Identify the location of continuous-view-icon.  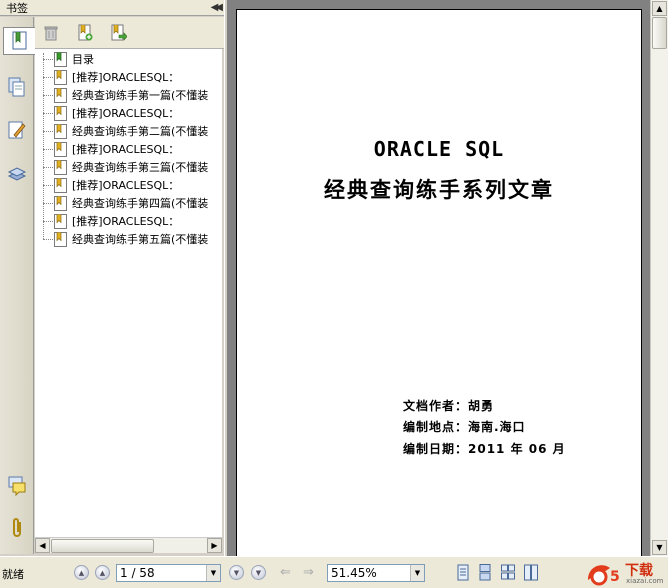
(485, 572).